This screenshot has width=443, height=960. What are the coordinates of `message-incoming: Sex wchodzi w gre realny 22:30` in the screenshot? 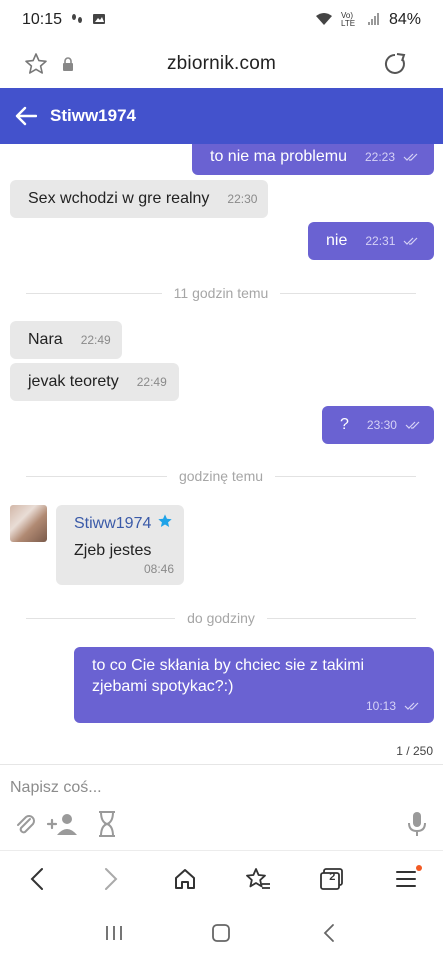 It's located at (139, 199).